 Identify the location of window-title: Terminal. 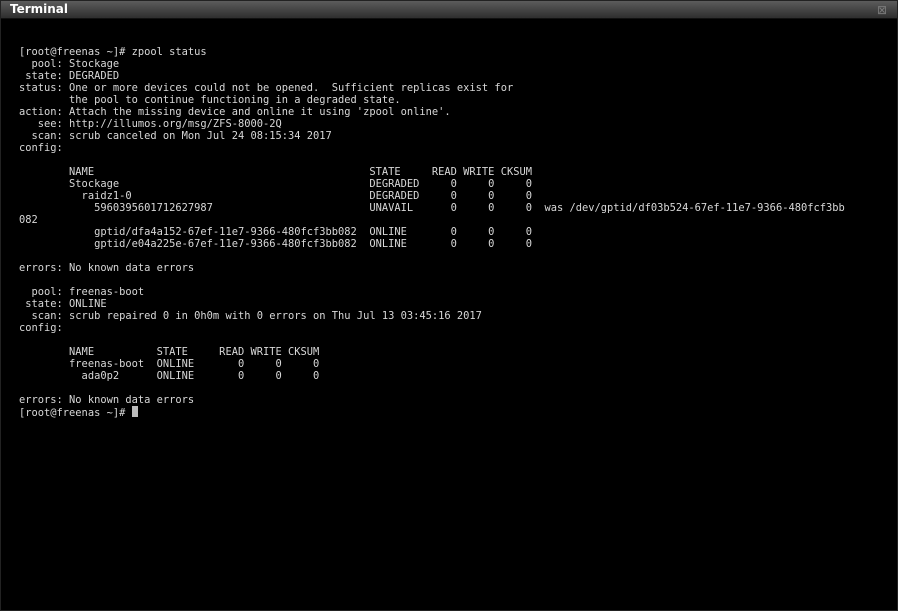
(39, 9).